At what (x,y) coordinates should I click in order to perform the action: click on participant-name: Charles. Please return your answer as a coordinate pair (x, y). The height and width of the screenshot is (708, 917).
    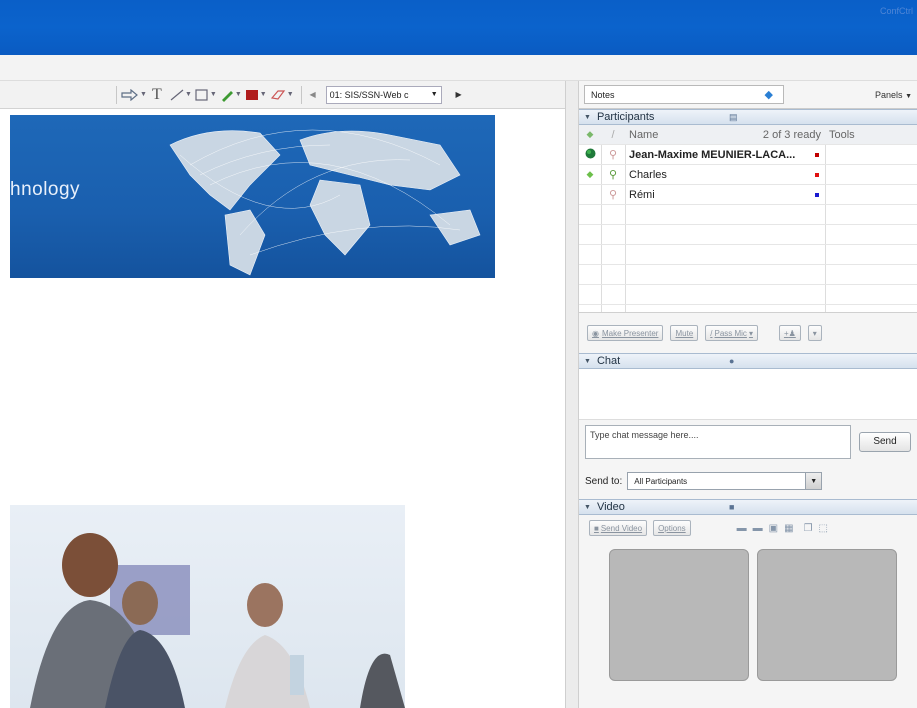
    Looking at the image, I should click on (648, 174).